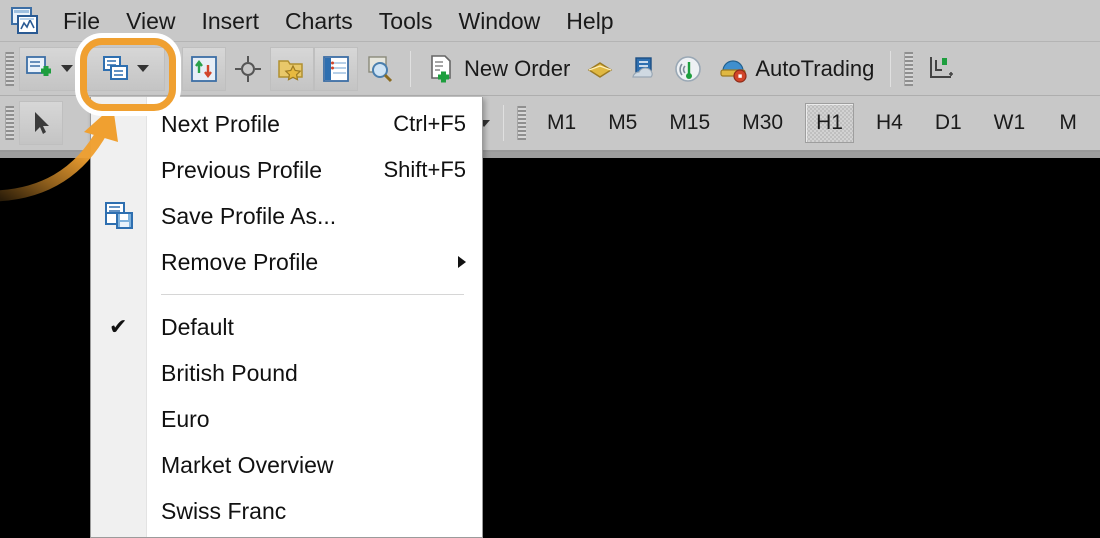 This screenshot has height=538, width=1100. I want to click on zoom-button, so click(380, 69).